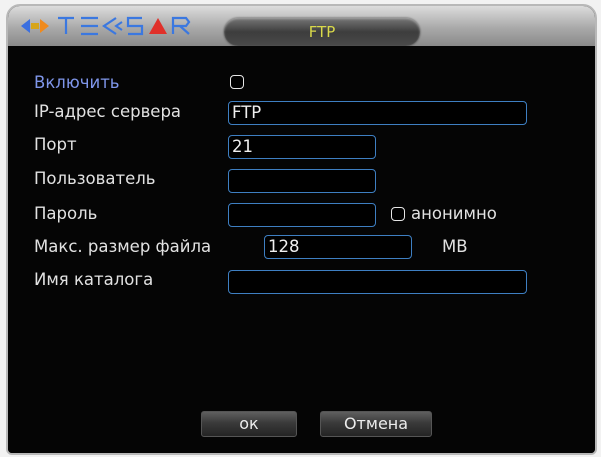 The height and width of the screenshot is (457, 601). Describe the element at coordinates (123, 246) in the screenshot. I see `max-file-size-label: Макс. размер файла` at that location.